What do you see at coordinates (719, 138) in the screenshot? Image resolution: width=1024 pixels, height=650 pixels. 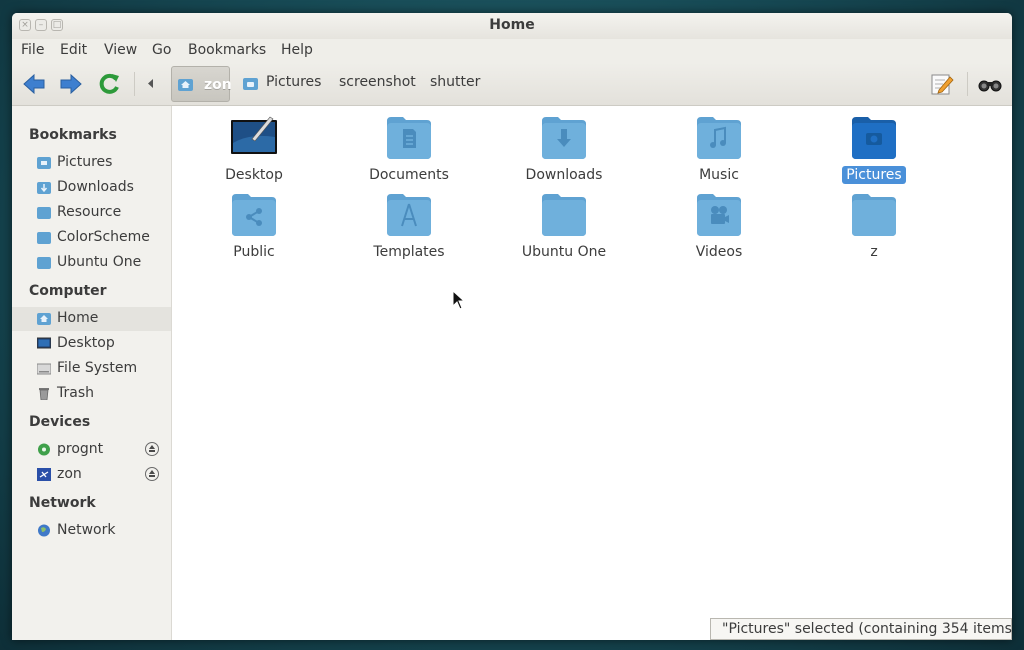 I see `music-folder-icon` at bounding box center [719, 138].